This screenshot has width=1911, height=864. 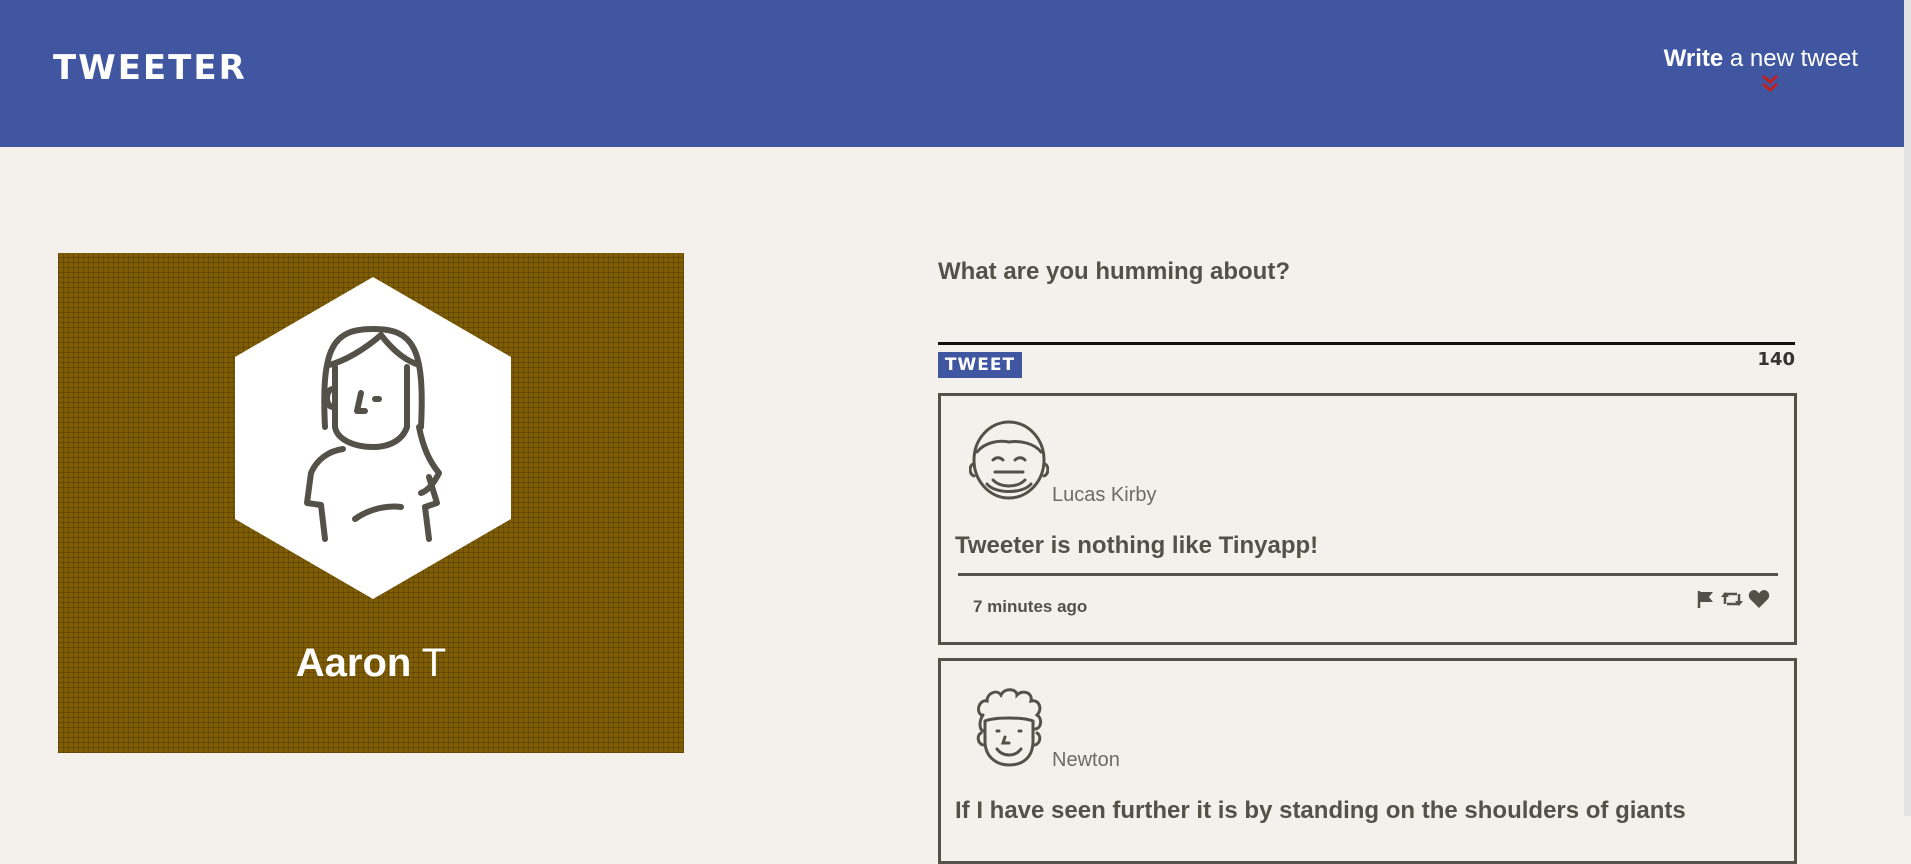 What do you see at coordinates (1776, 359) in the screenshot?
I see `char-counter: 140` at bounding box center [1776, 359].